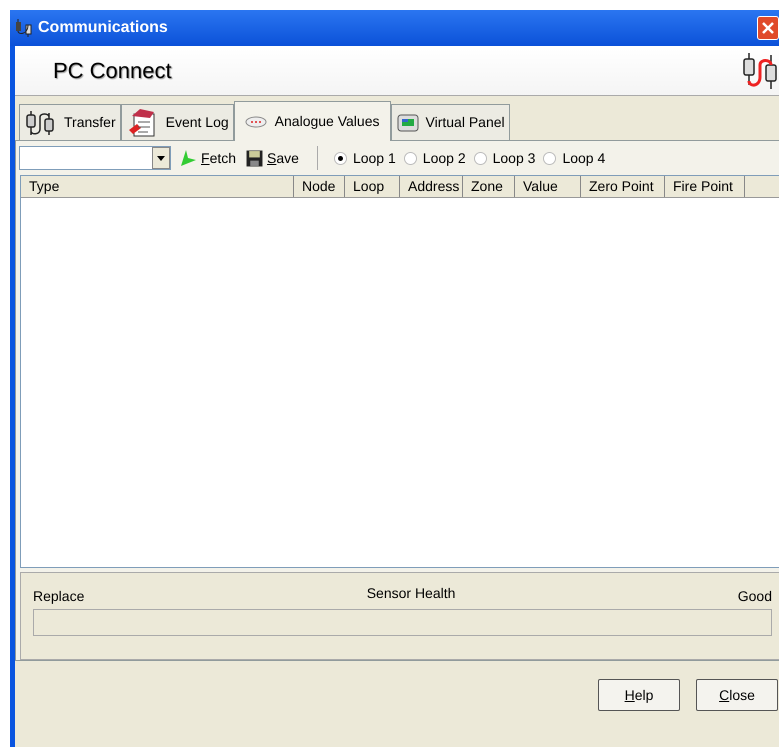 The image size is (779, 747). What do you see at coordinates (272, 158) in the screenshot?
I see `toolbar-button: Save` at bounding box center [272, 158].